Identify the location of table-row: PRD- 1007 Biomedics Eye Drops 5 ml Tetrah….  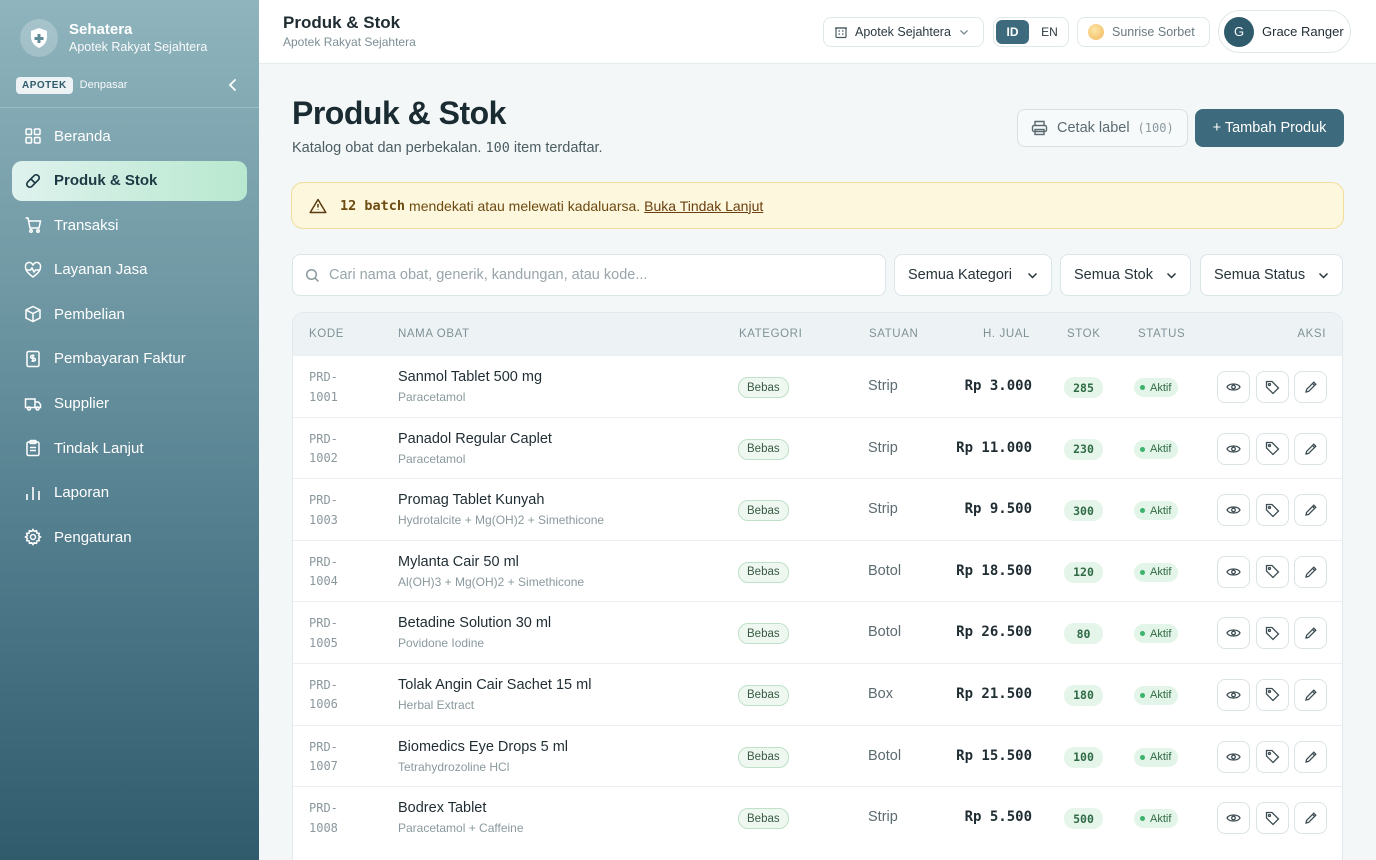
(817, 755).